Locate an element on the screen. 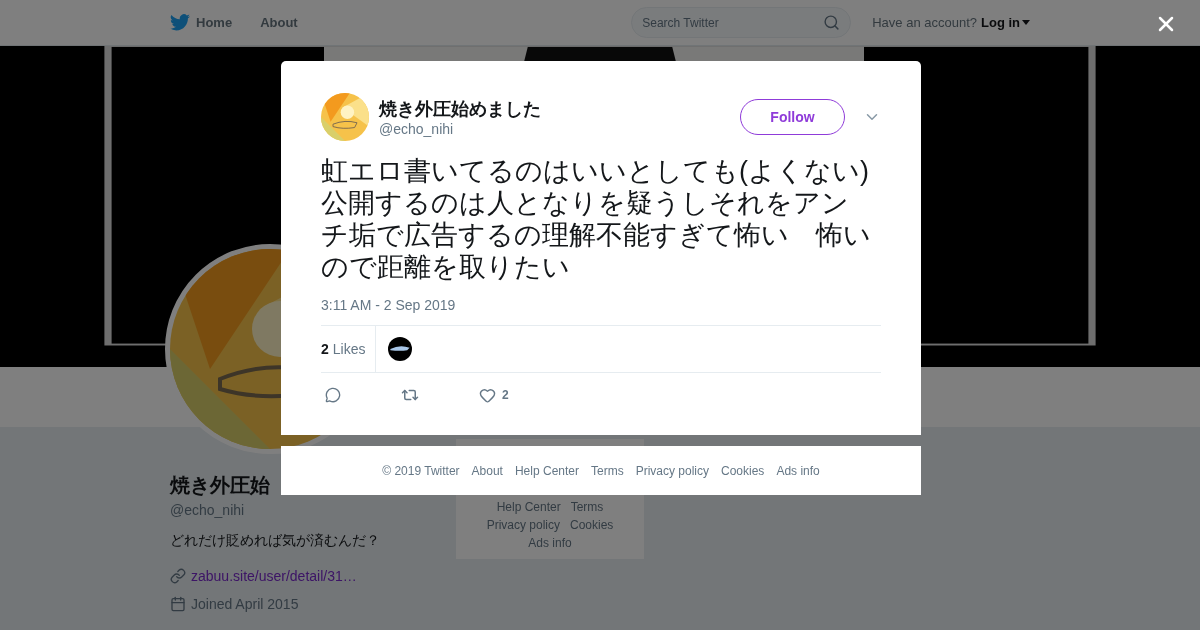 The image size is (1200, 630). link-icon is located at coordinates (178, 576).